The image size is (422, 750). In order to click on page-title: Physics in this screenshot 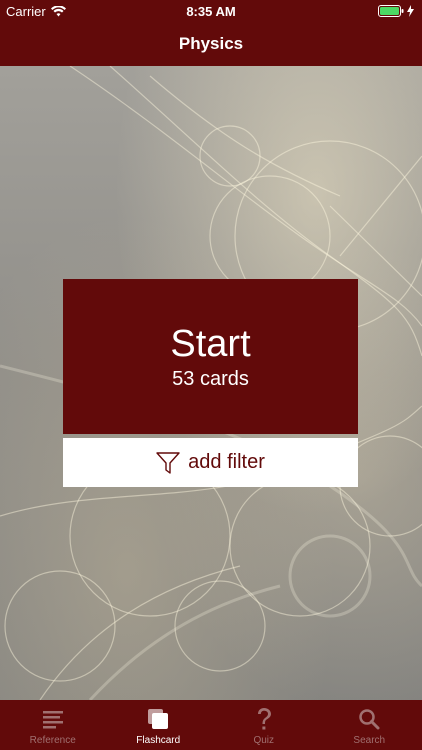, I will do `click(211, 43)`.